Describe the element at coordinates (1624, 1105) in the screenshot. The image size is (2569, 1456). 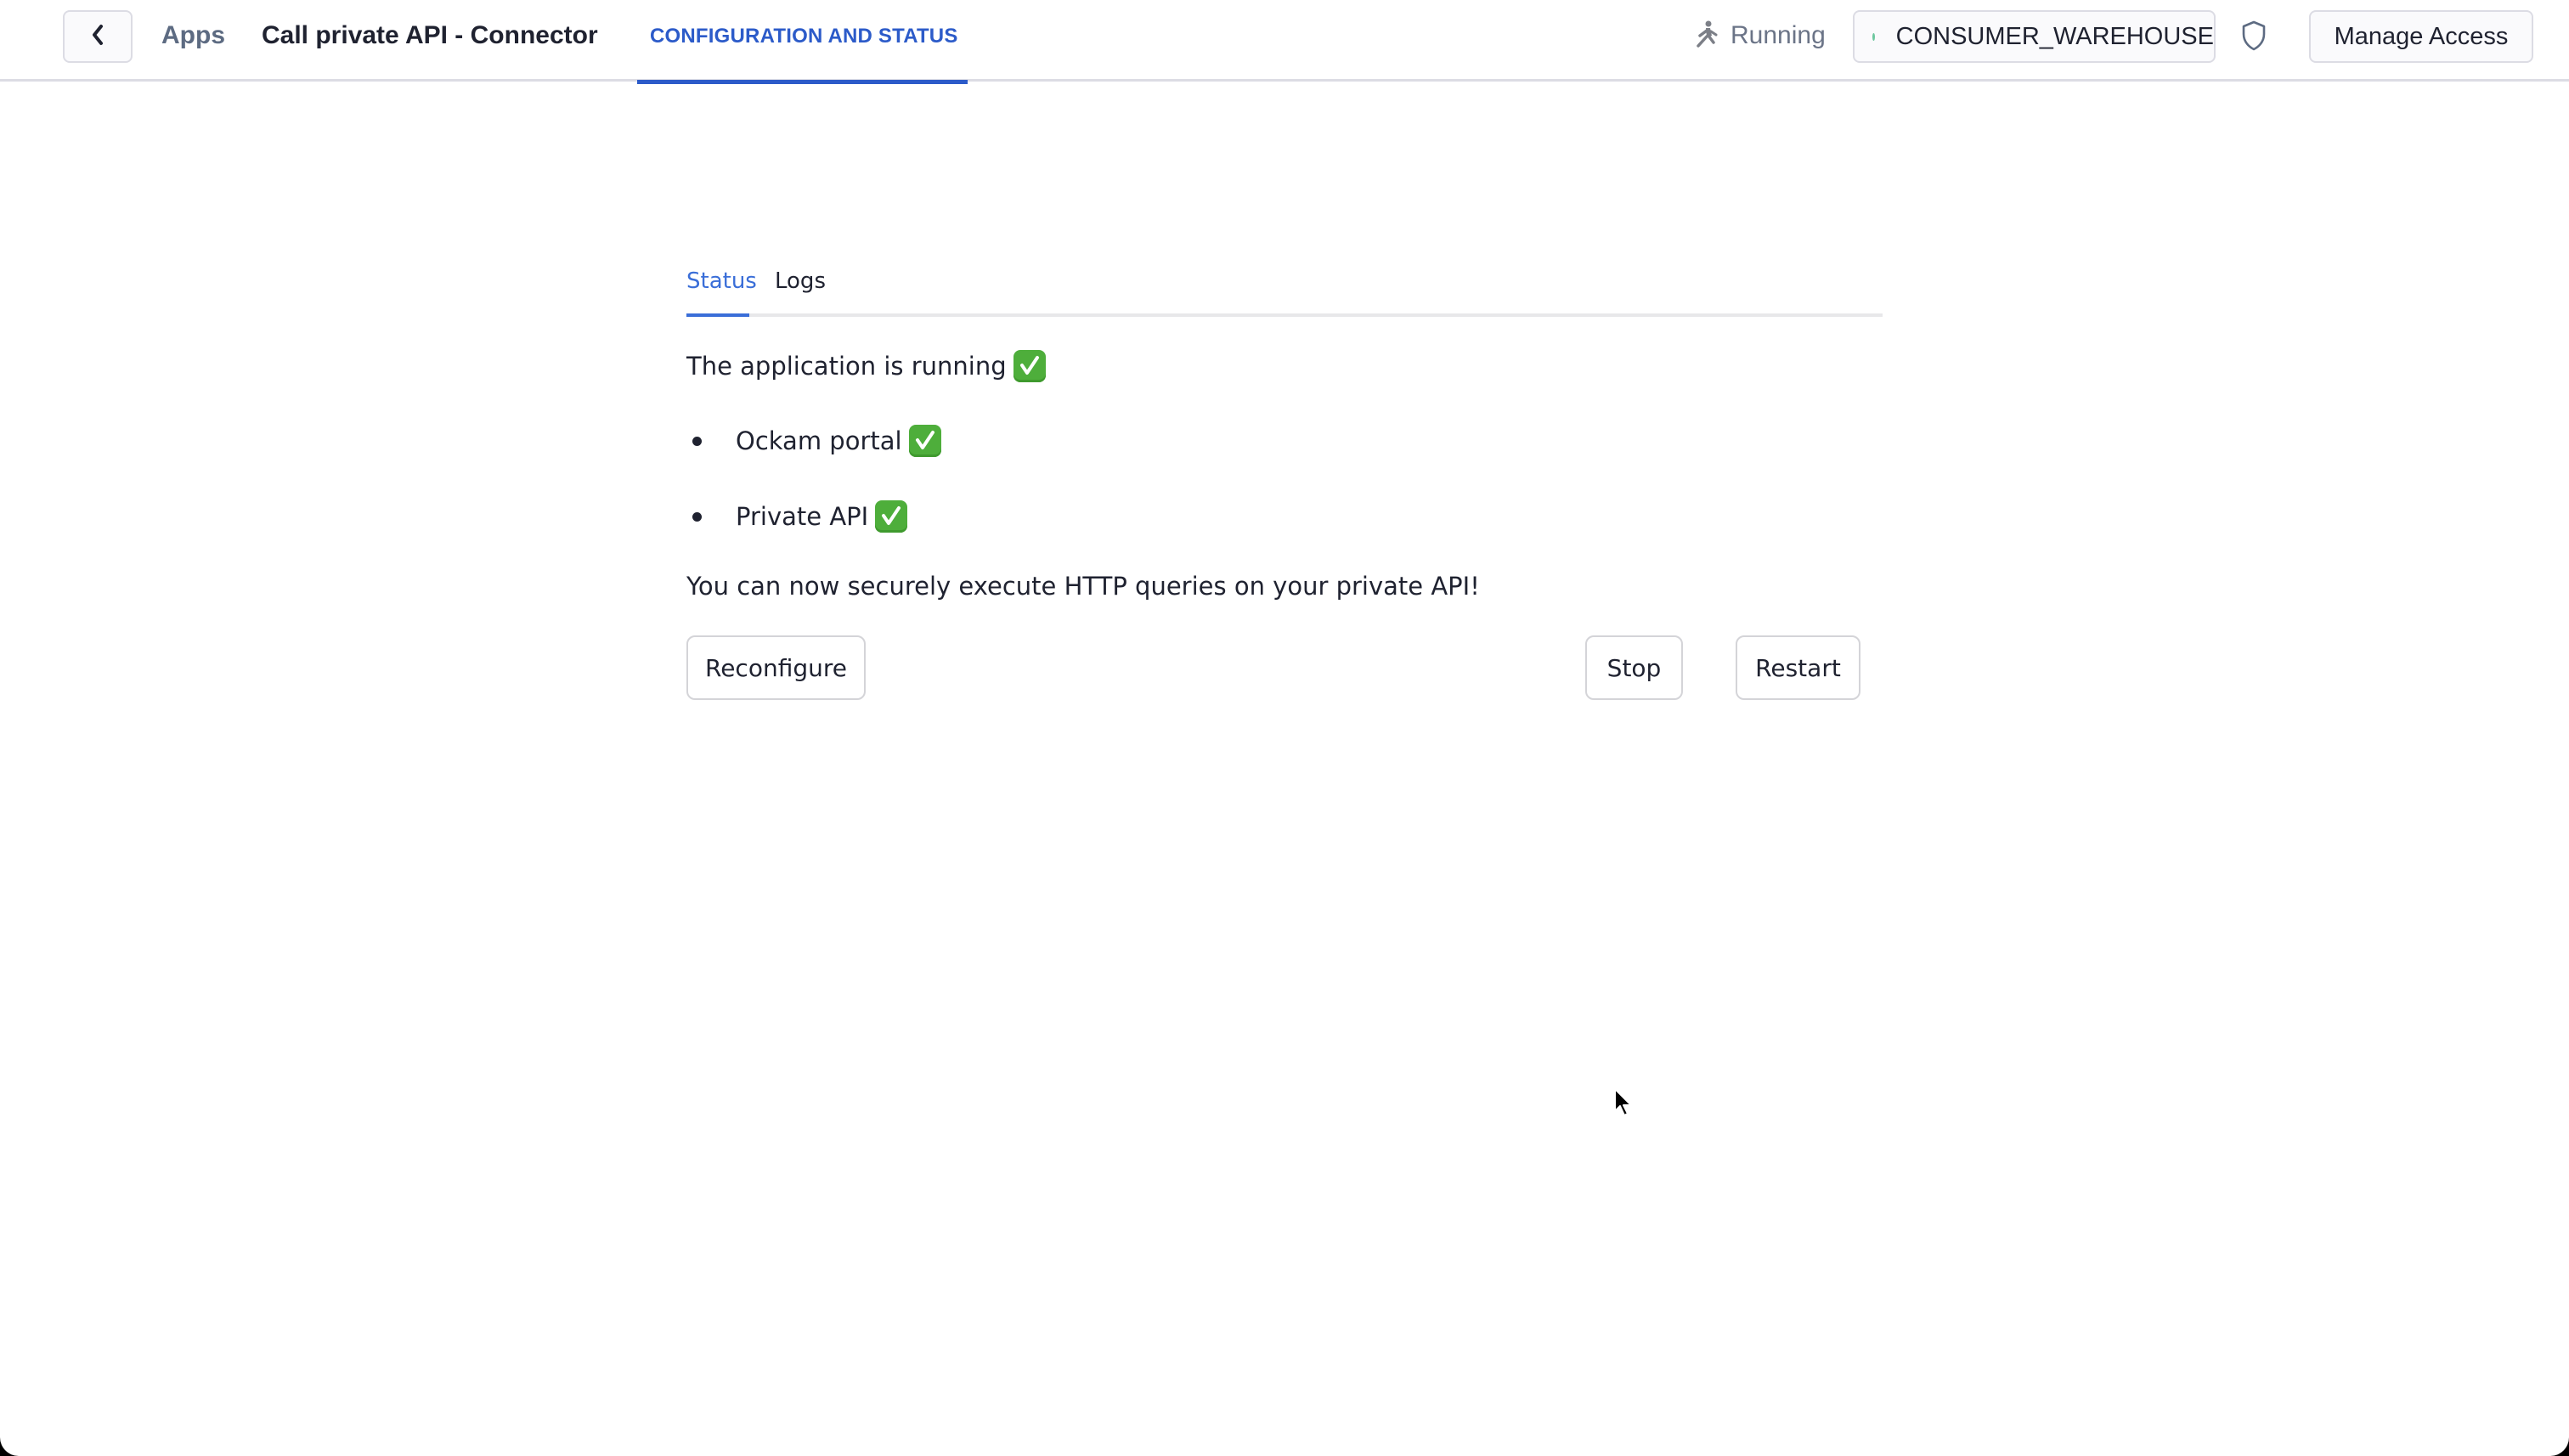
I see `mouse-cursor-icon` at that location.